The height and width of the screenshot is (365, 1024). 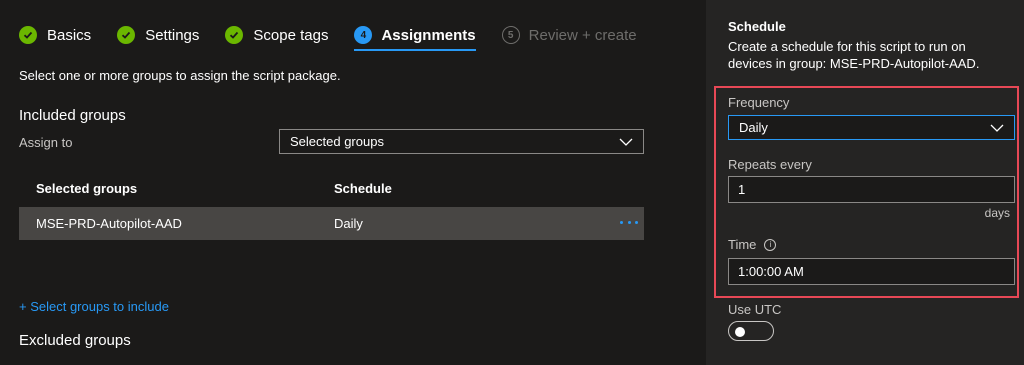 I want to click on step-label: Basics, so click(x=69, y=35).